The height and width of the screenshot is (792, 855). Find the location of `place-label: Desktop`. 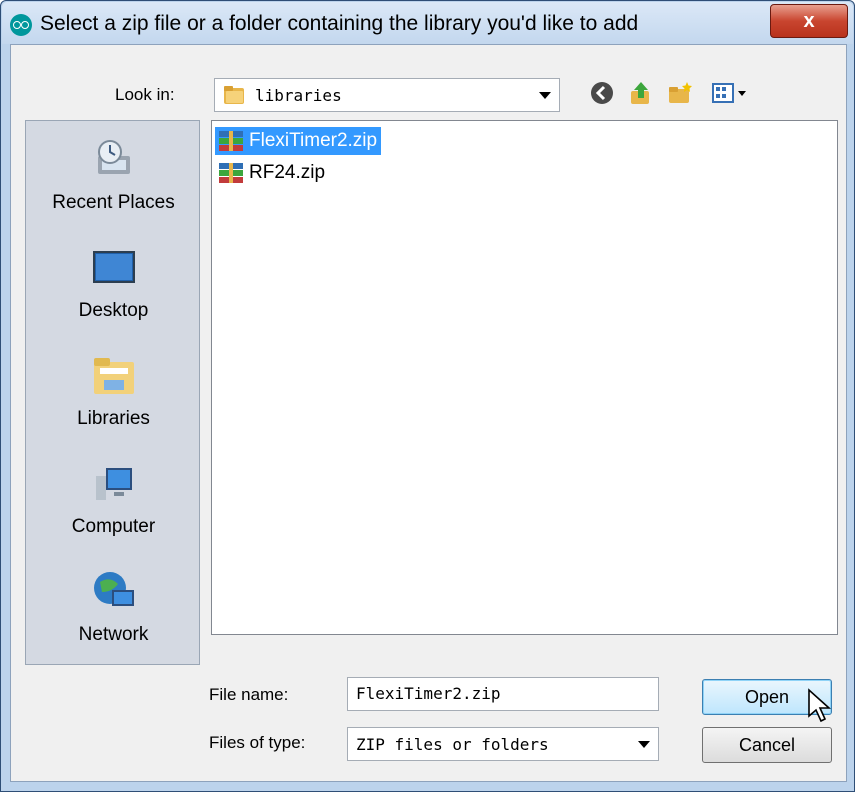

place-label: Desktop is located at coordinates (113, 310).